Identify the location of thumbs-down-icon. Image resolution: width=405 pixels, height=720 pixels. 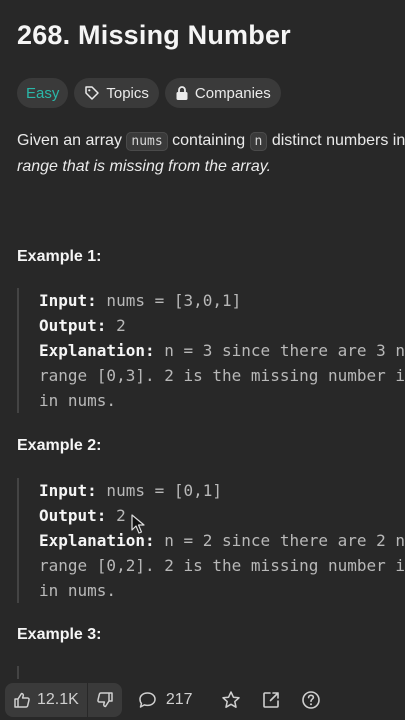
(105, 700).